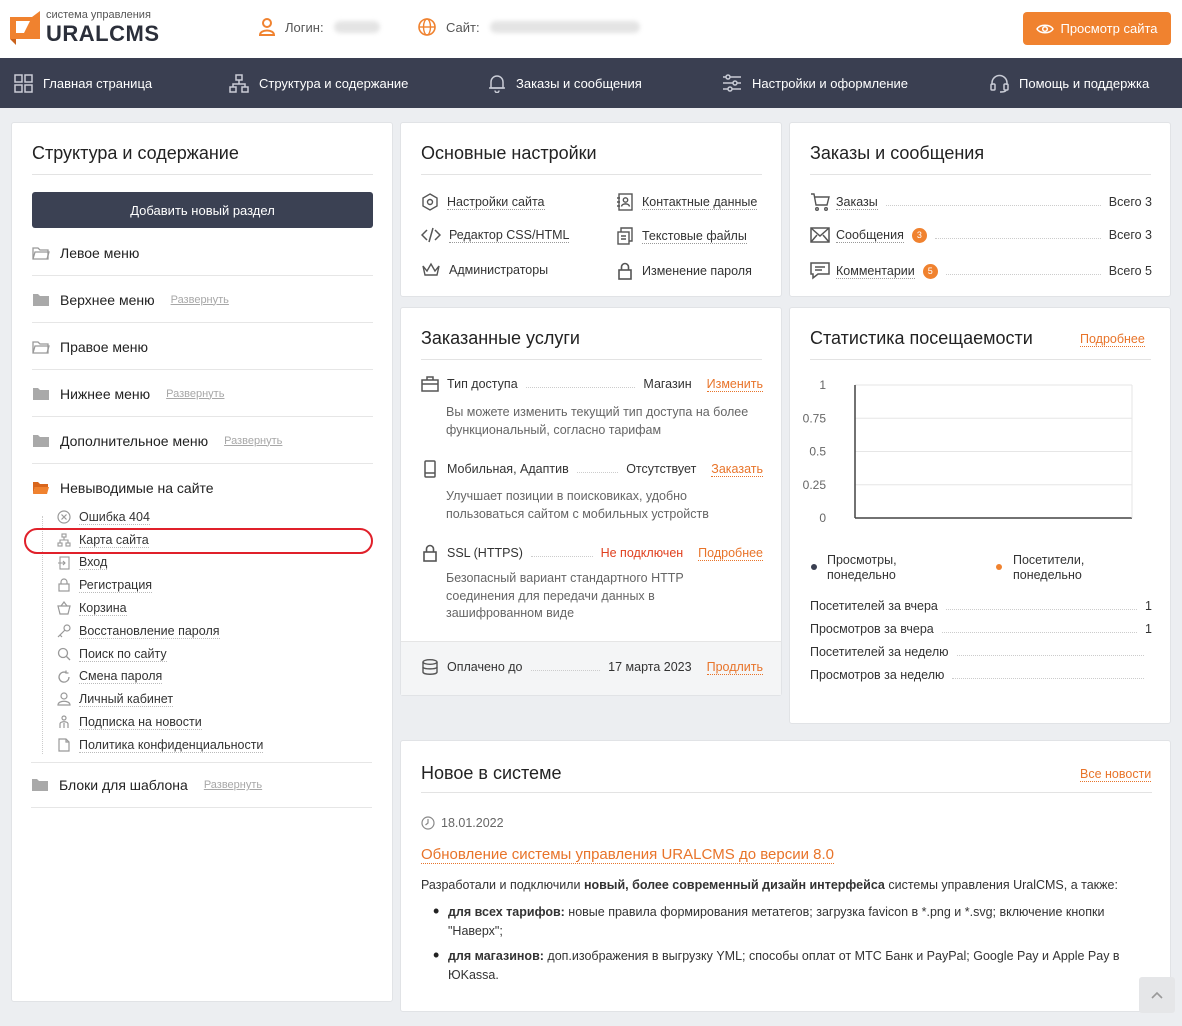 This screenshot has height=1026, width=1182. What do you see at coordinates (502, 885) in the screenshot?
I see `intro-text: Разработали и подключили` at bounding box center [502, 885].